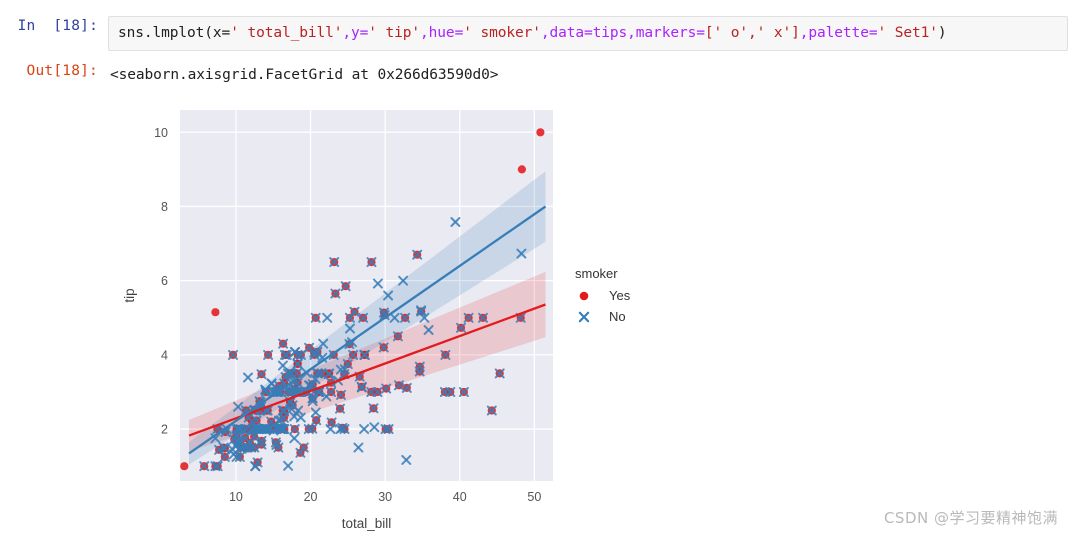 The width and height of the screenshot is (1072, 538). I want to click on input-prompt: In [18]:, so click(57, 26).